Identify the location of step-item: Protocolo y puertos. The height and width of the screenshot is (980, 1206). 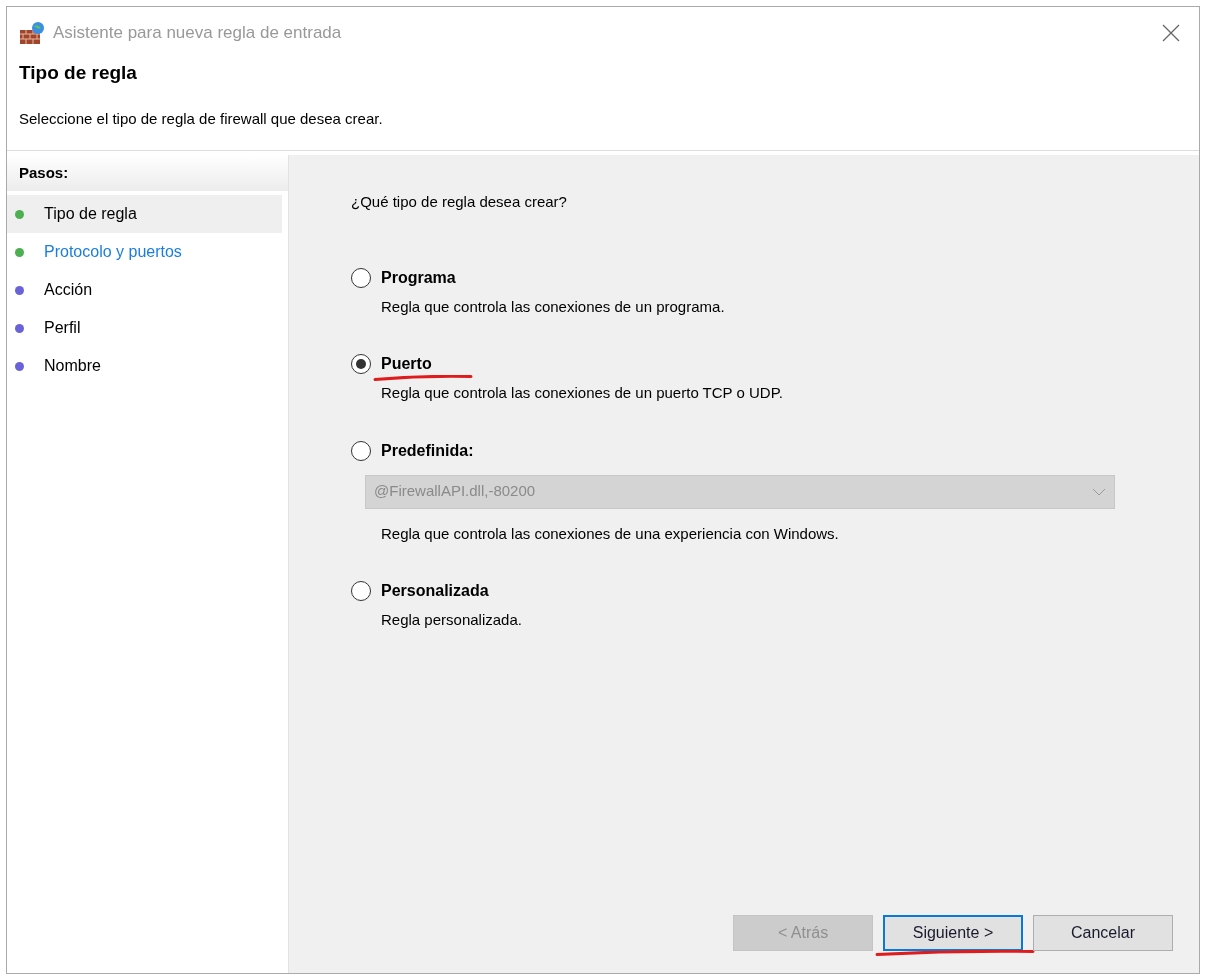
(144, 252).